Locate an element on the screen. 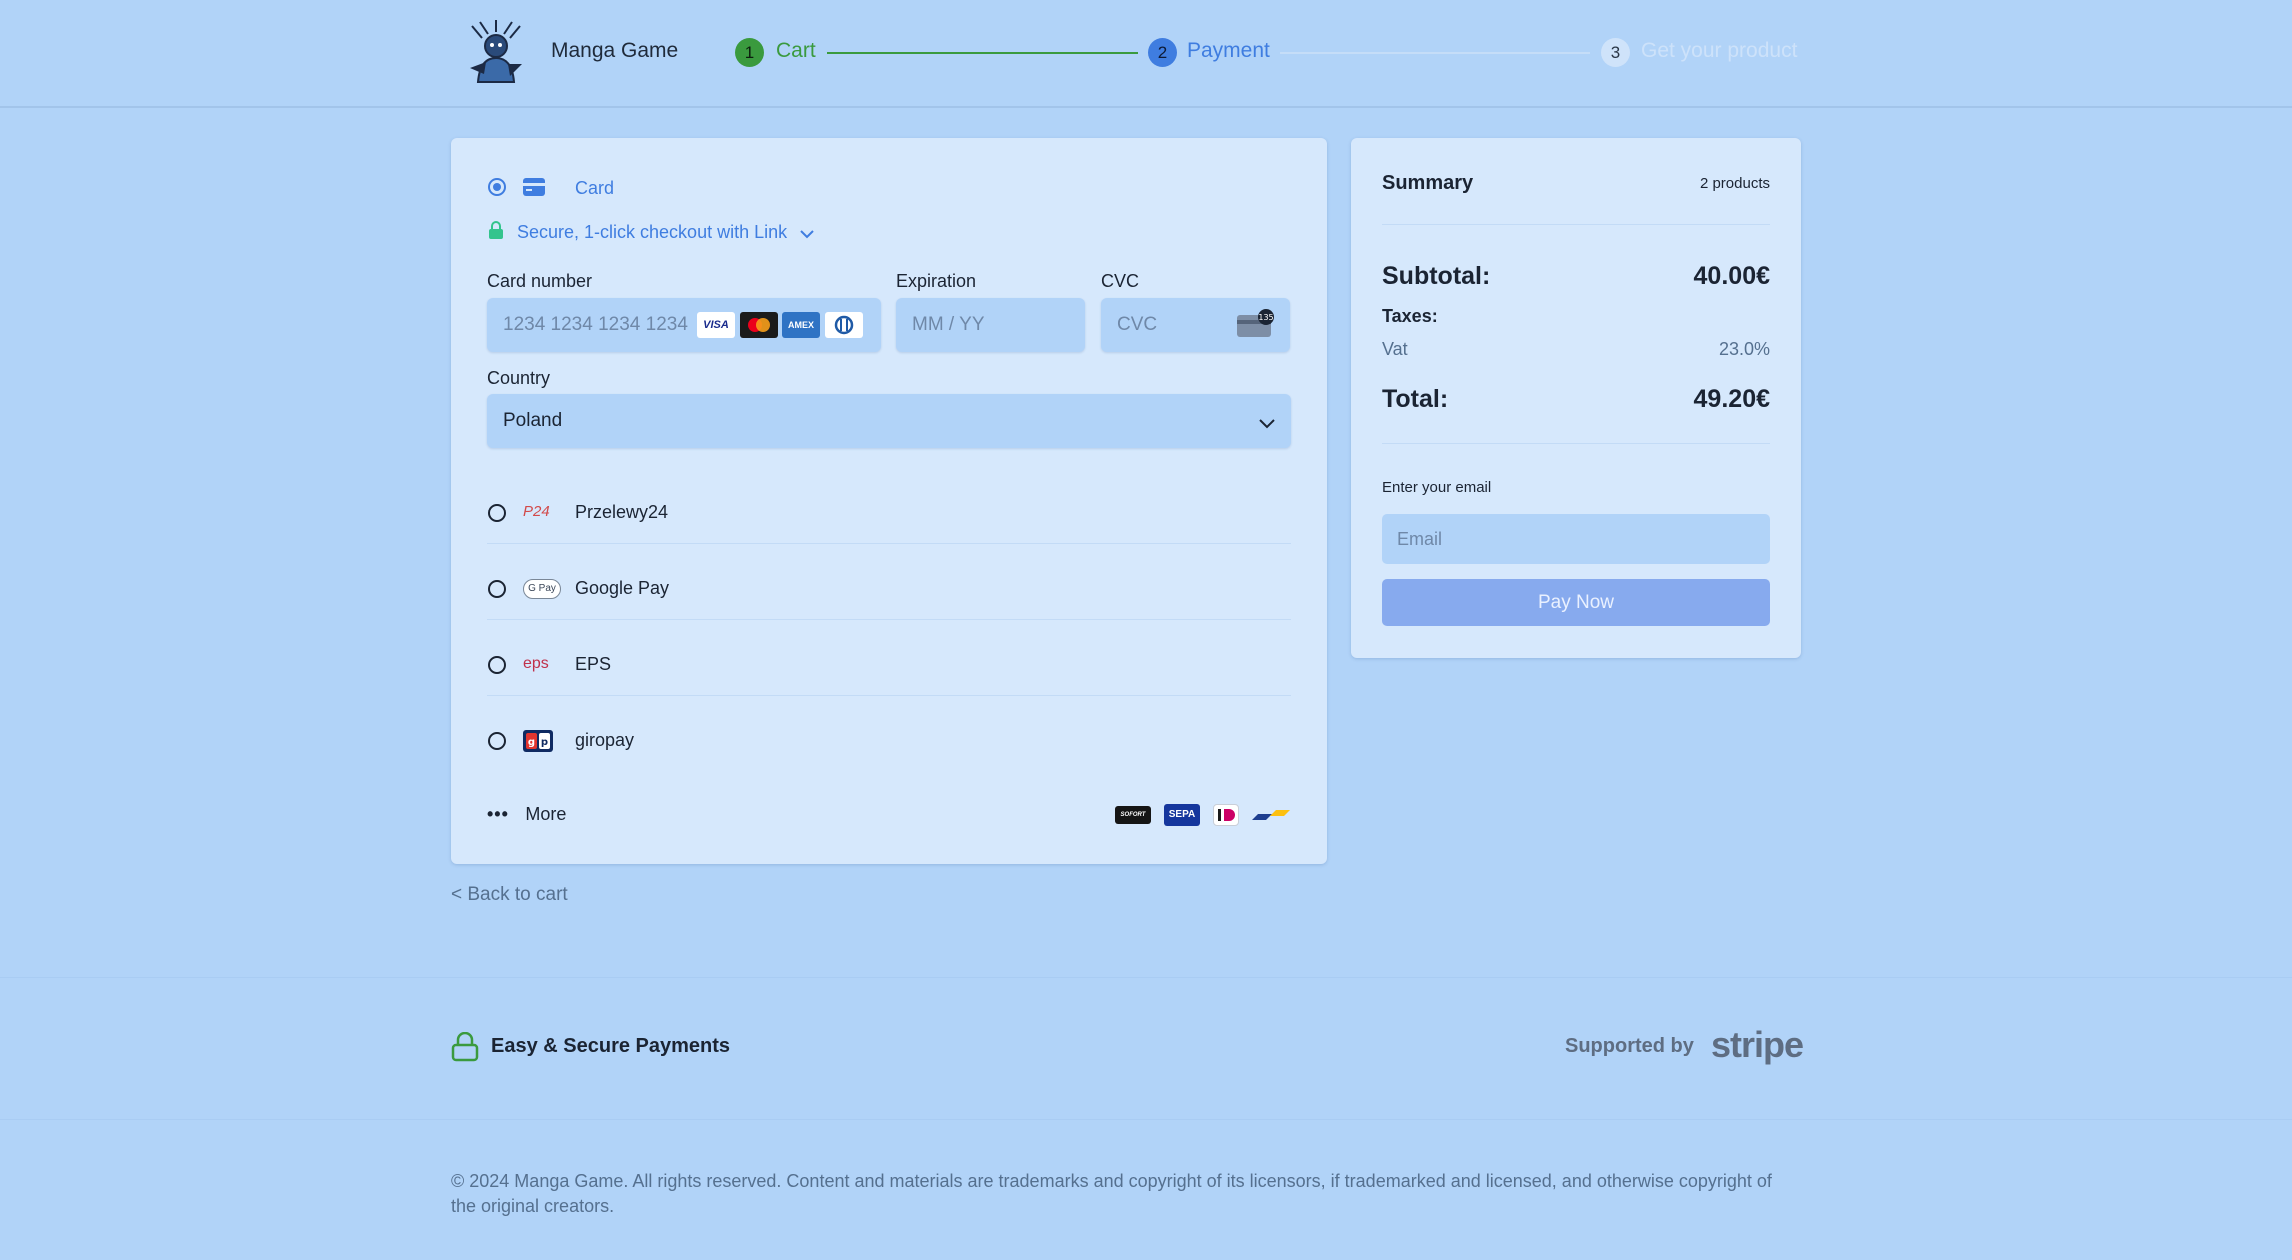 This screenshot has width=2292, height=1260. more-methods-button: ••• More is located at coordinates (526, 814).